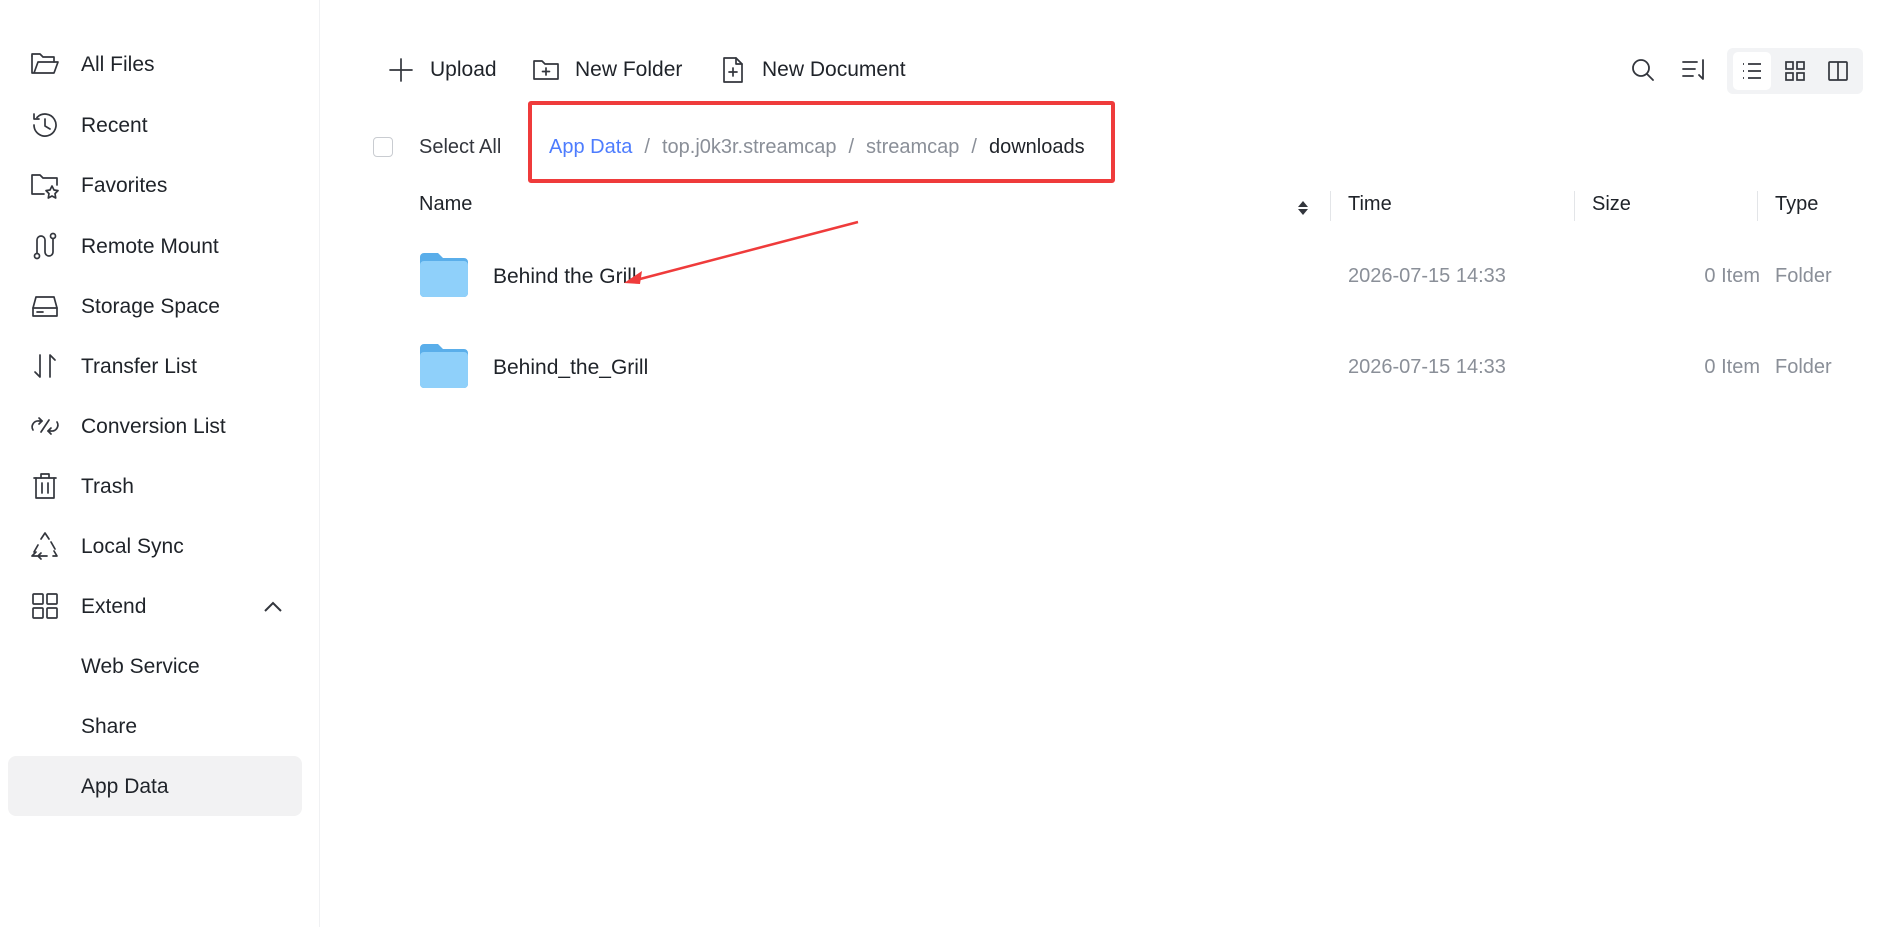  What do you see at coordinates (1838, 71) in the screenshot?
I see `split-view-icon` at bounding box center [1838, 71].